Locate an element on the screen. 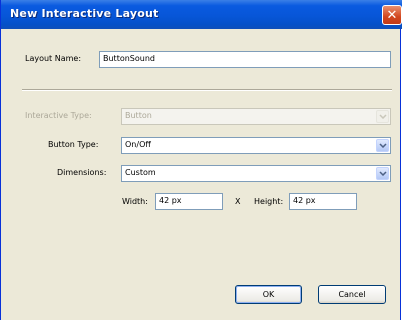  dimensions-value: Custom is located at coordinates (140, 172).